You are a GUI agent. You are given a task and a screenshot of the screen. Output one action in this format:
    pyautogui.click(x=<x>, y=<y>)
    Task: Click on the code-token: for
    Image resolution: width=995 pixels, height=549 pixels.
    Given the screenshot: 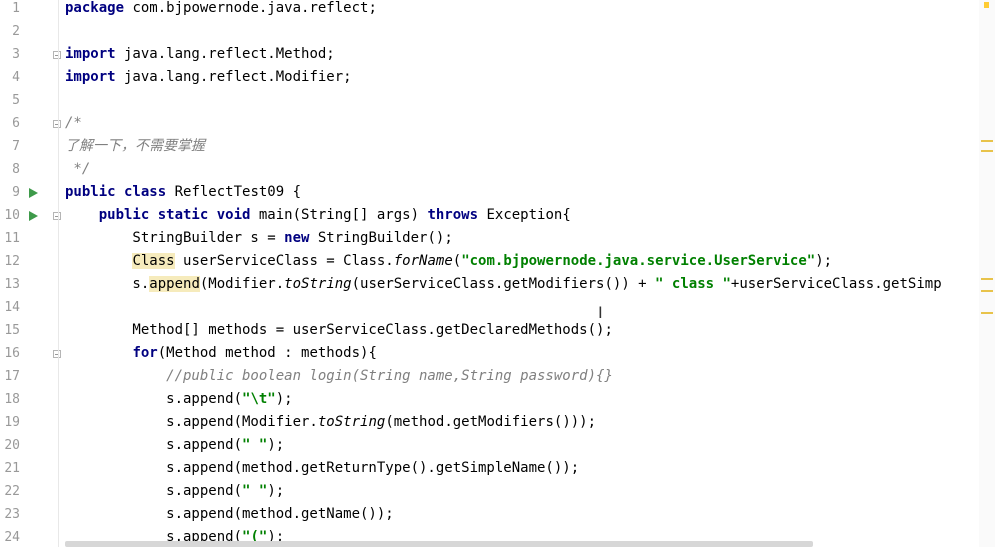 What is the action you would take?
    pyautogui.click(x=145, y=353)
    